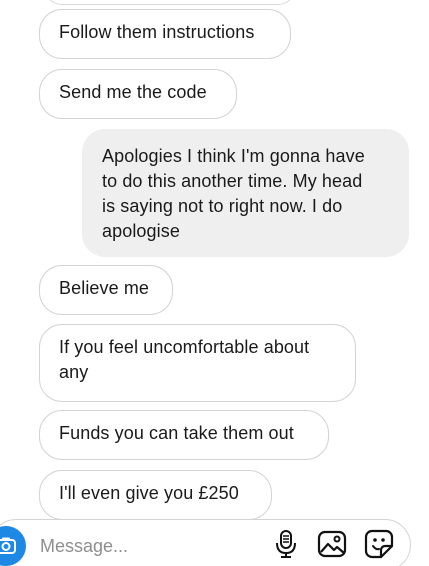 This screenshot has height=566, width=429. I want to click on message-bubble-incoming: Send me the code, so click(138, 94).